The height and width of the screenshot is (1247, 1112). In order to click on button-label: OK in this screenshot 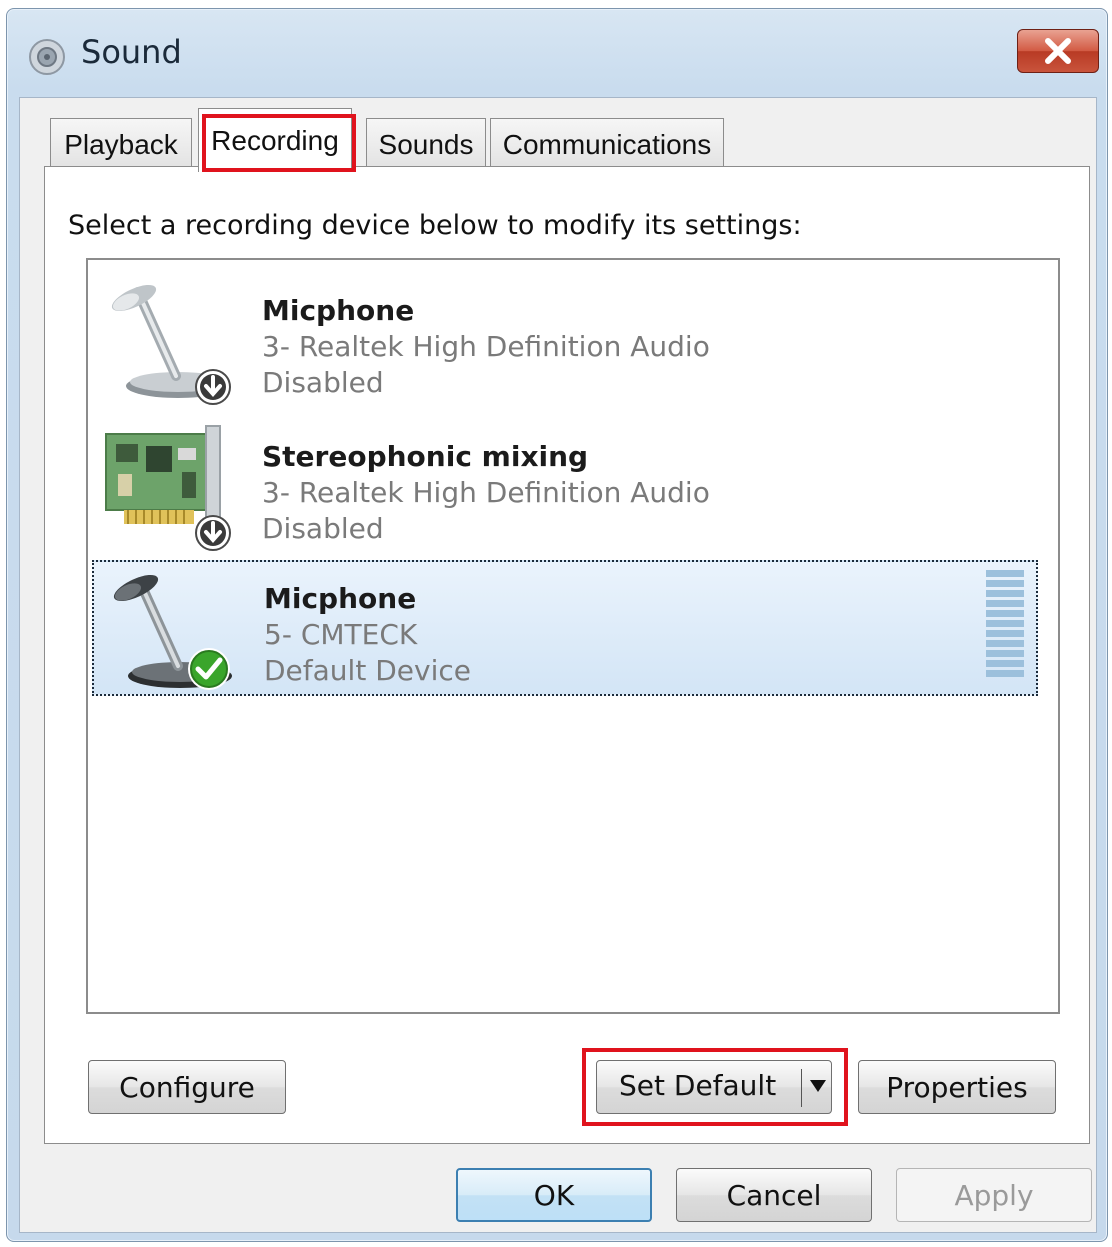, I will do `click(554, 1195)`.